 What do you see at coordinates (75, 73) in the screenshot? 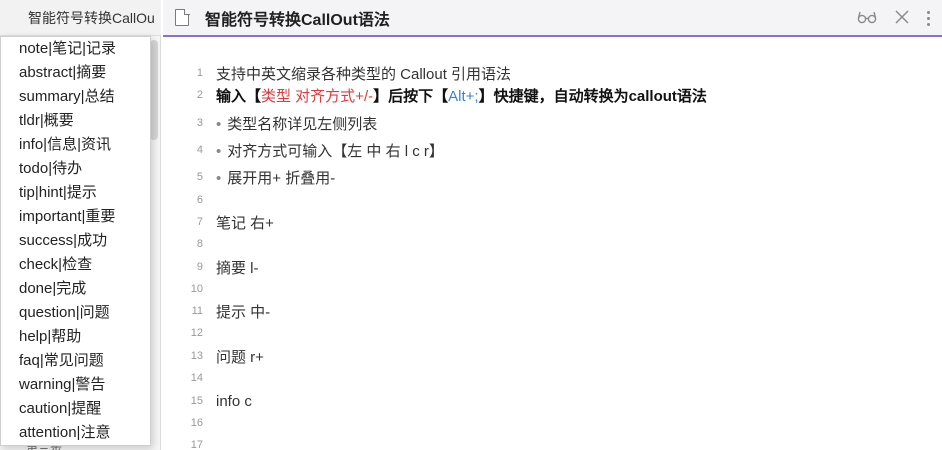
I see `dropdown-item-abstract: abstract|摘要` at bounding box center [75, 73].